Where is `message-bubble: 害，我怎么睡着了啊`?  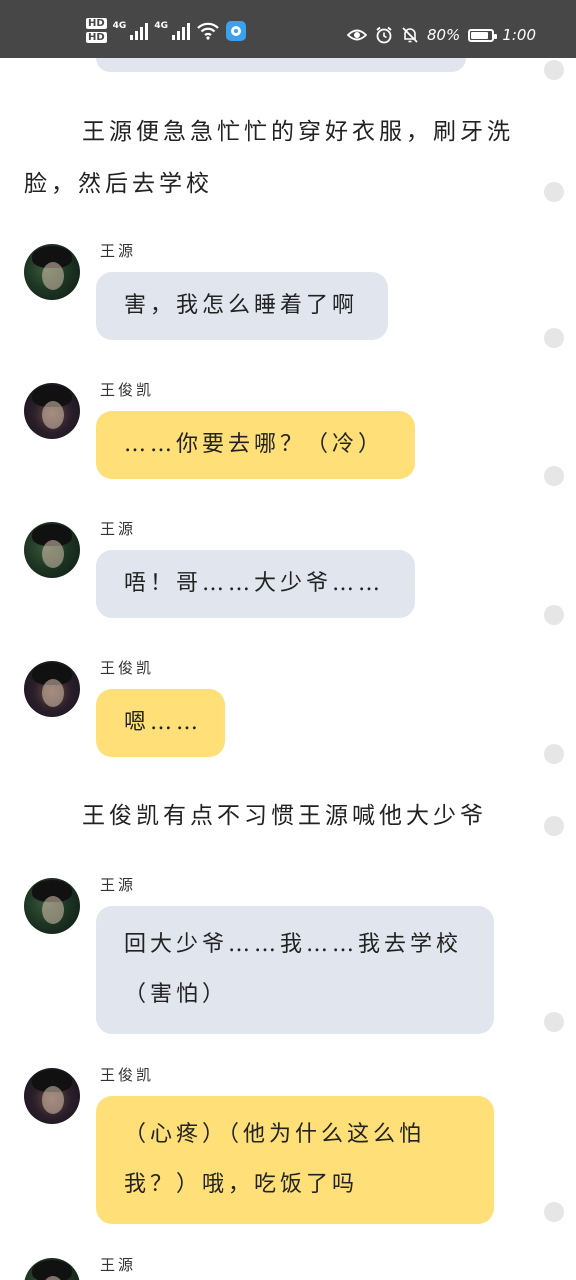
message-bubble: 害，我怎么睡着了啊 is located at coordinates (242, 306).